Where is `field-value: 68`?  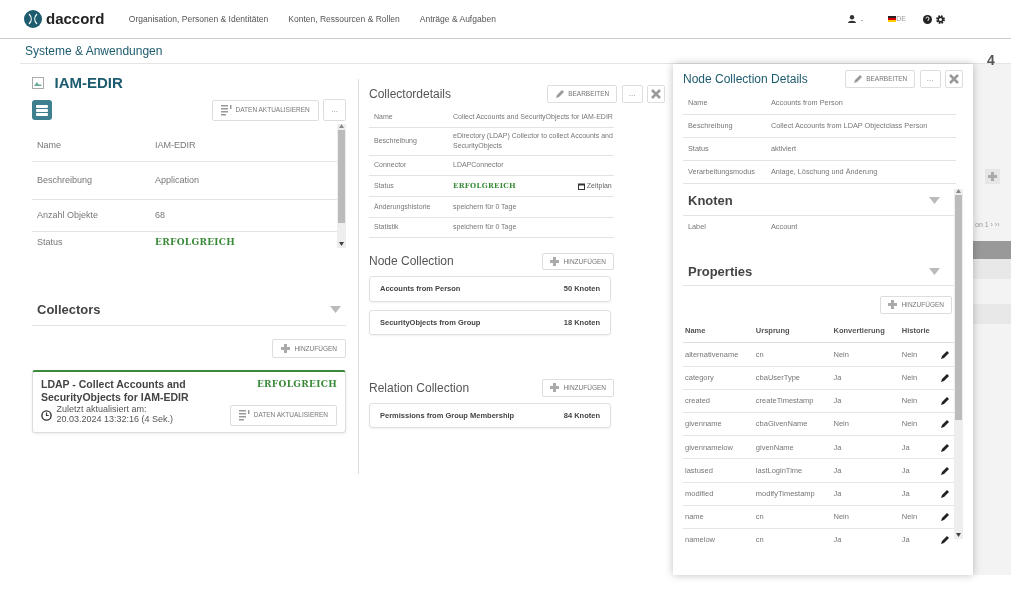
field-value: 68 is located at coordinates (160, 215).